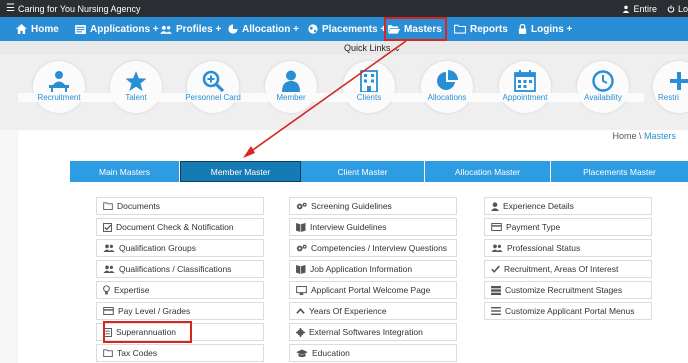  Describe the element at coordinates (496, 290) in the screenshot. I see `stack-icon` at that location.